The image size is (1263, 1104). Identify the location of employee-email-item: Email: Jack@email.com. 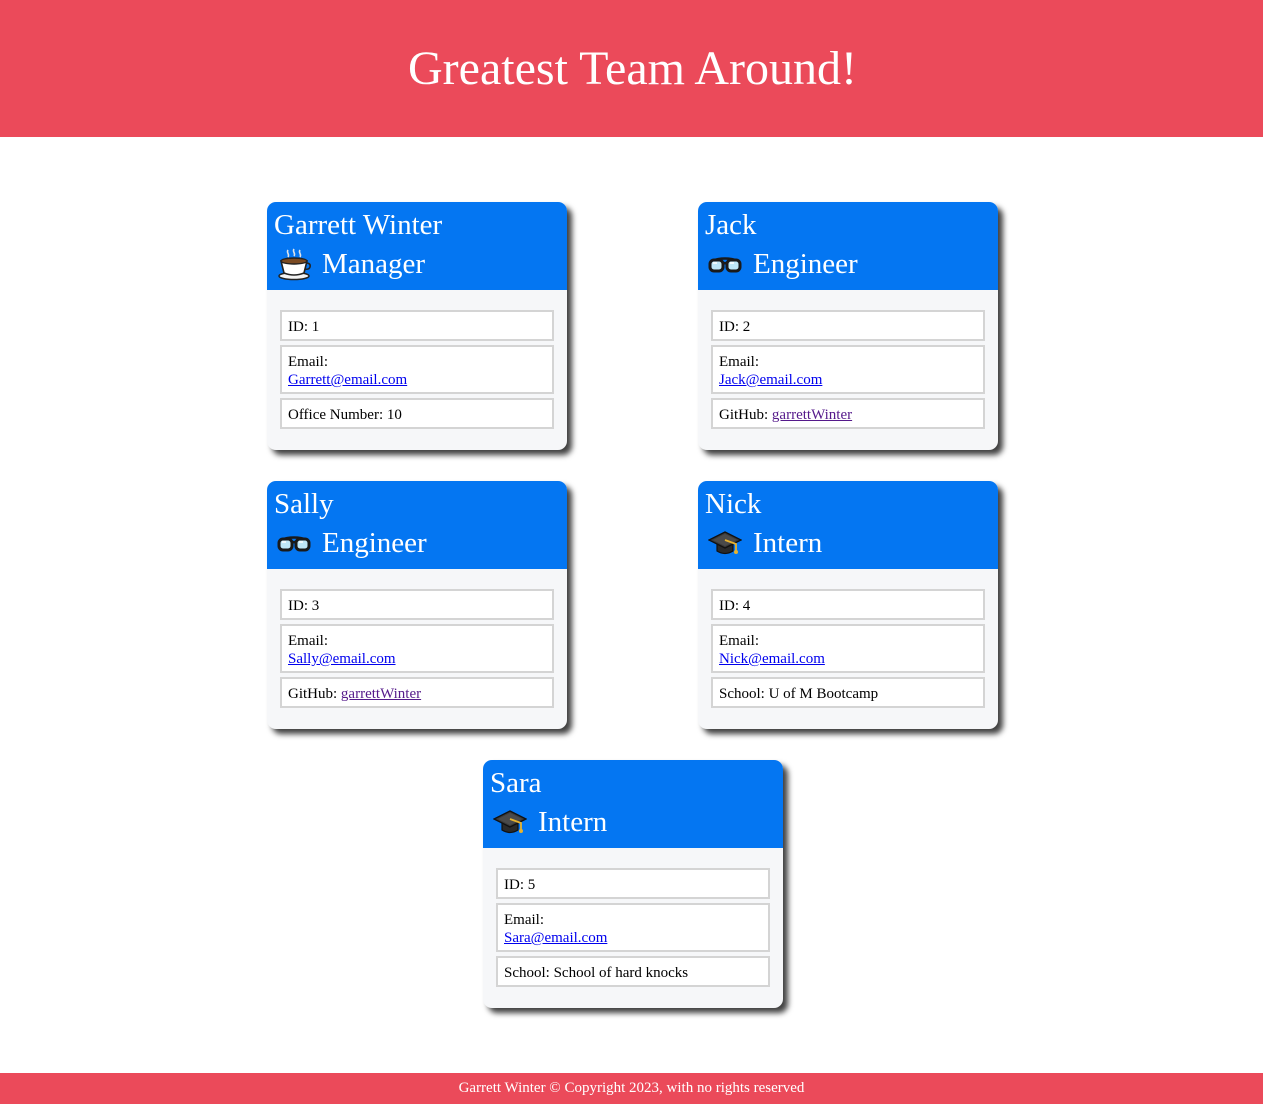
(848, 369).